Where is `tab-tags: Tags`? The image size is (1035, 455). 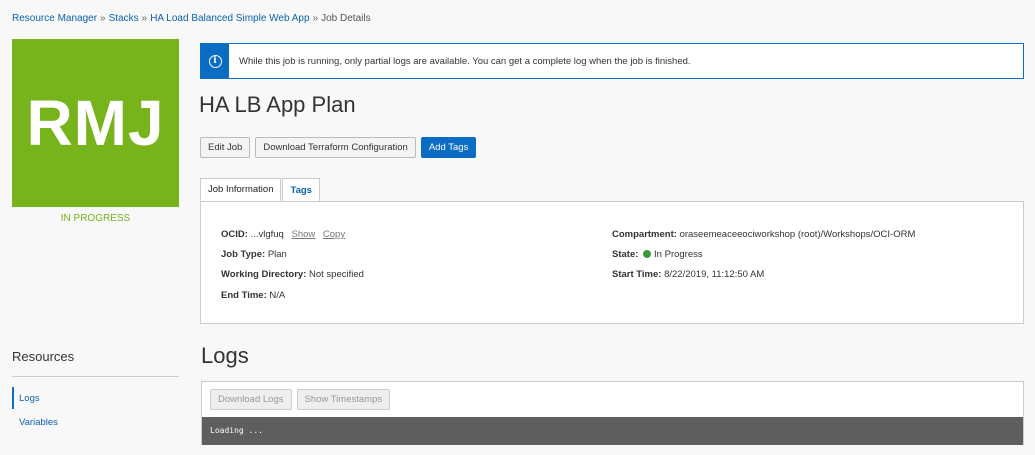 tab-tags: Tags is located at coordinates (301, 189).